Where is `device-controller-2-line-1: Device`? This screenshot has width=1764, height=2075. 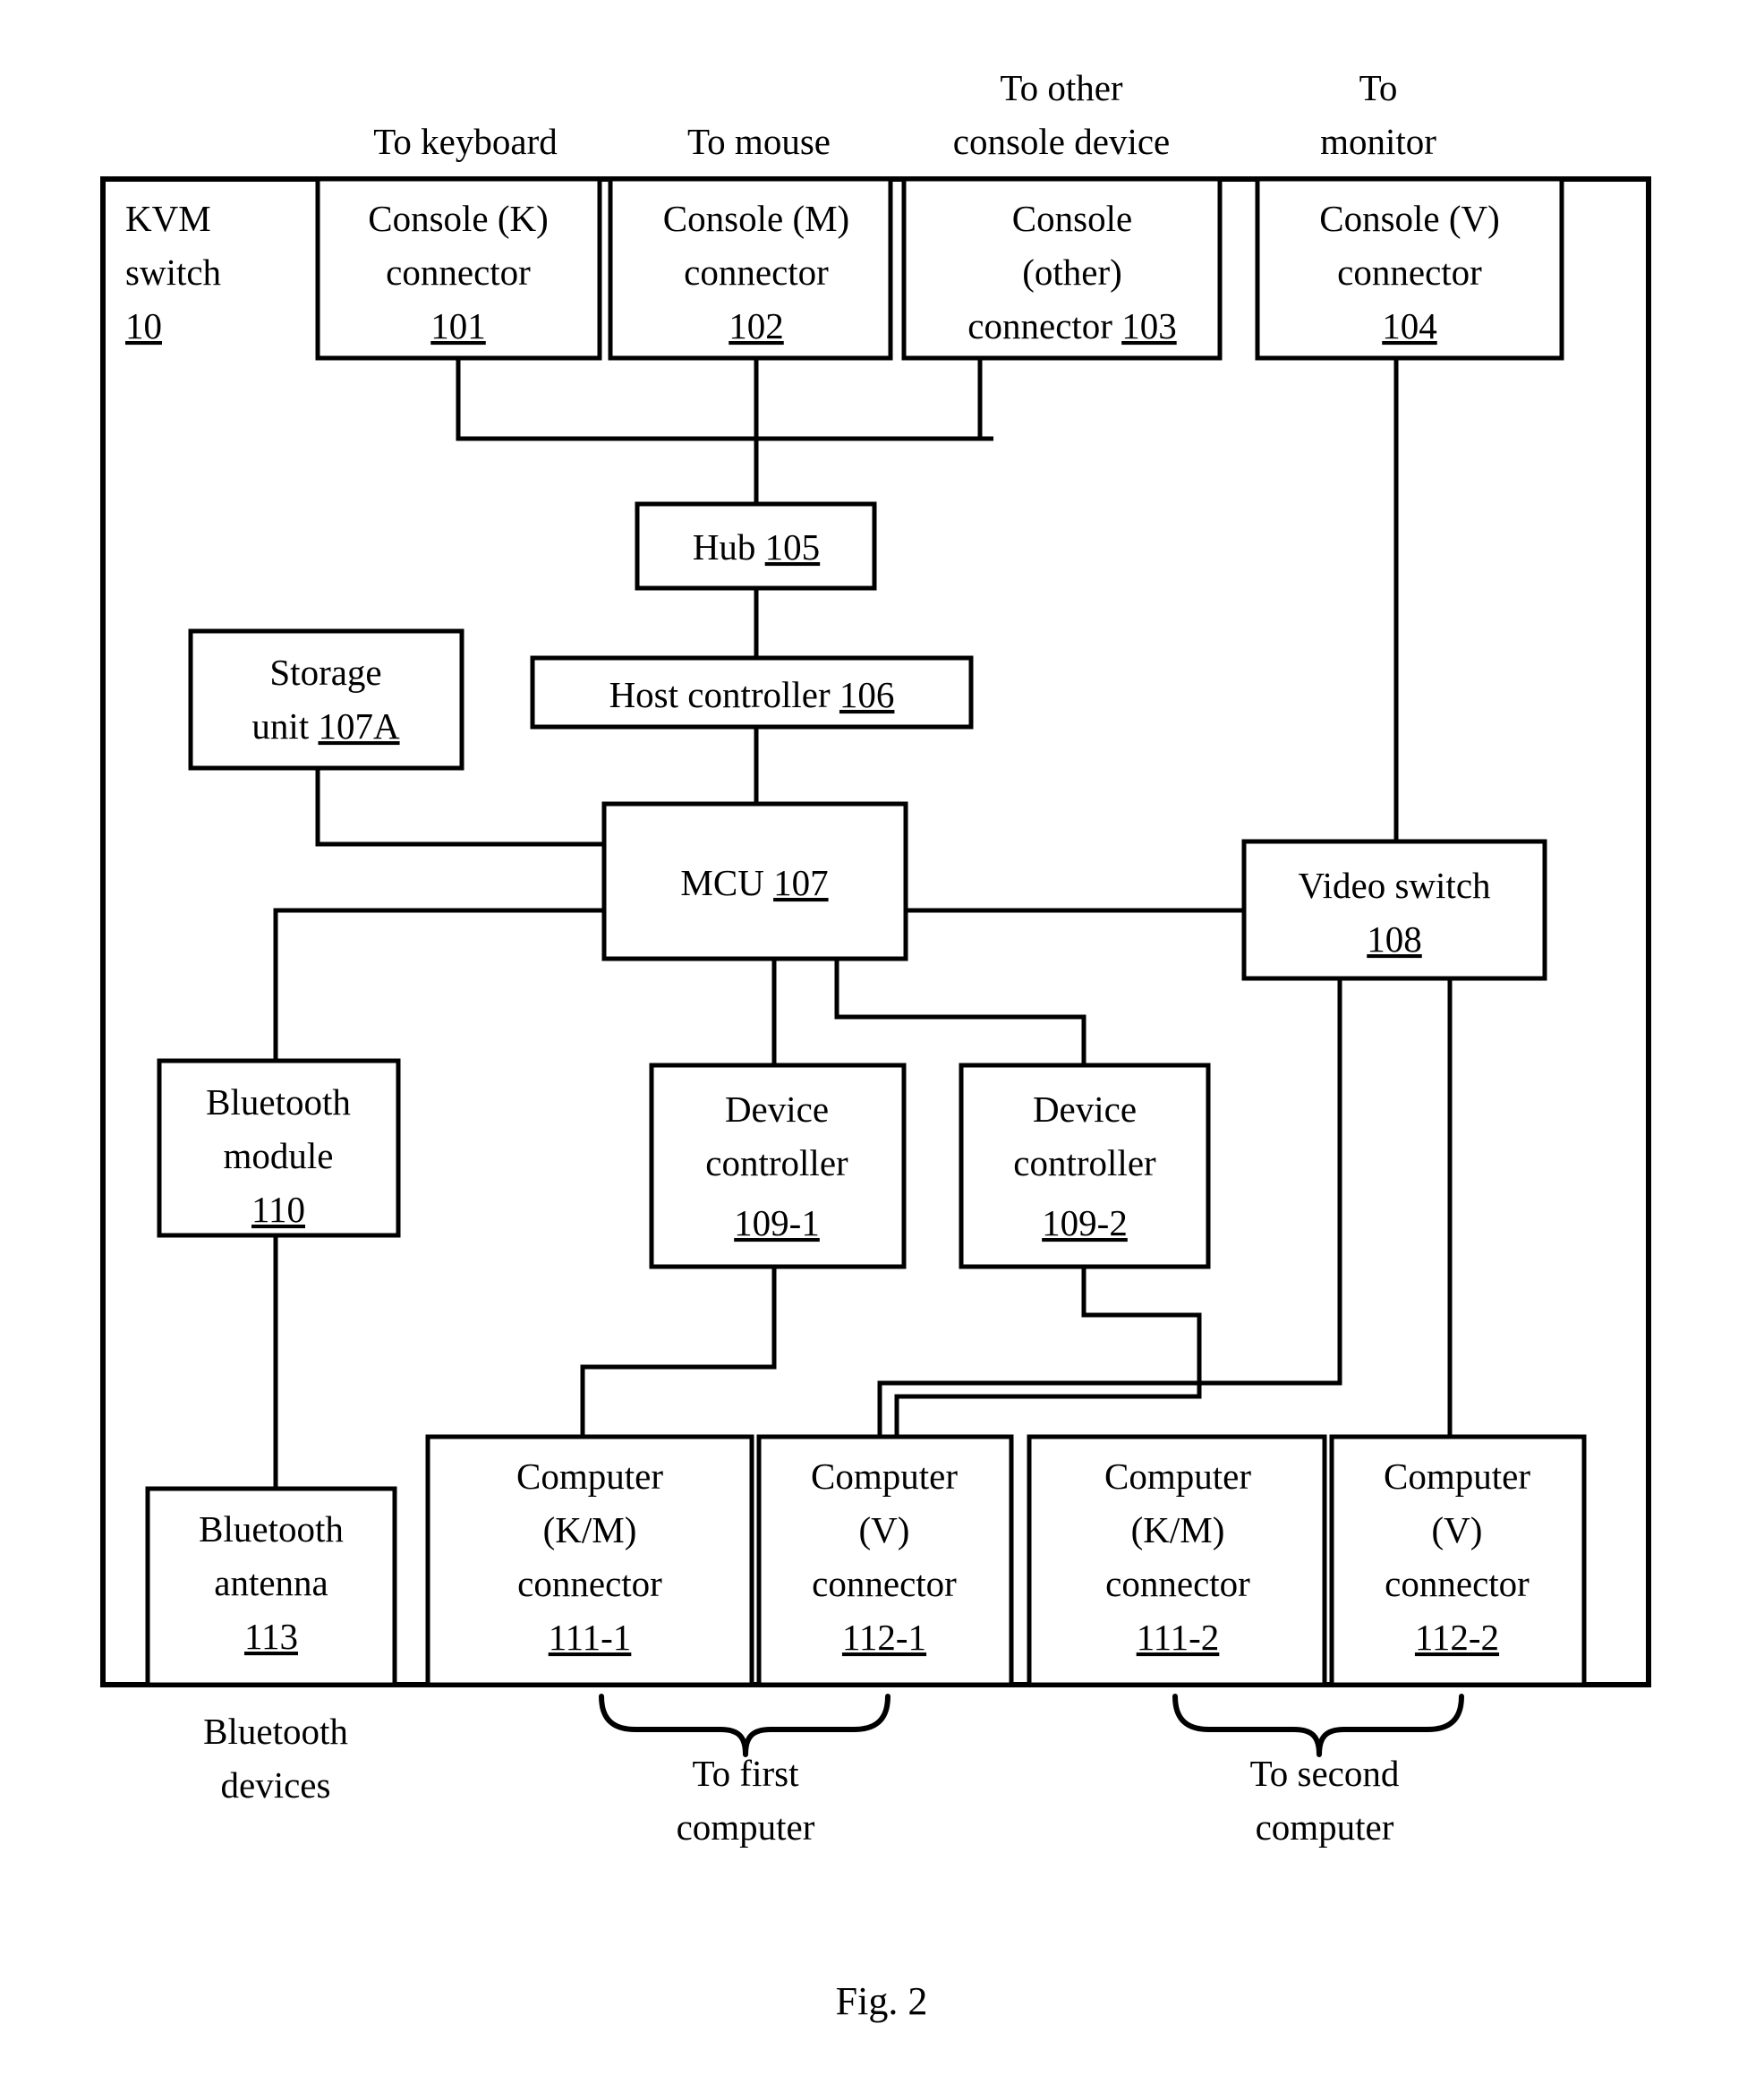 device-controller-2-line-1: Device is located at coordinates (1085, 1109).